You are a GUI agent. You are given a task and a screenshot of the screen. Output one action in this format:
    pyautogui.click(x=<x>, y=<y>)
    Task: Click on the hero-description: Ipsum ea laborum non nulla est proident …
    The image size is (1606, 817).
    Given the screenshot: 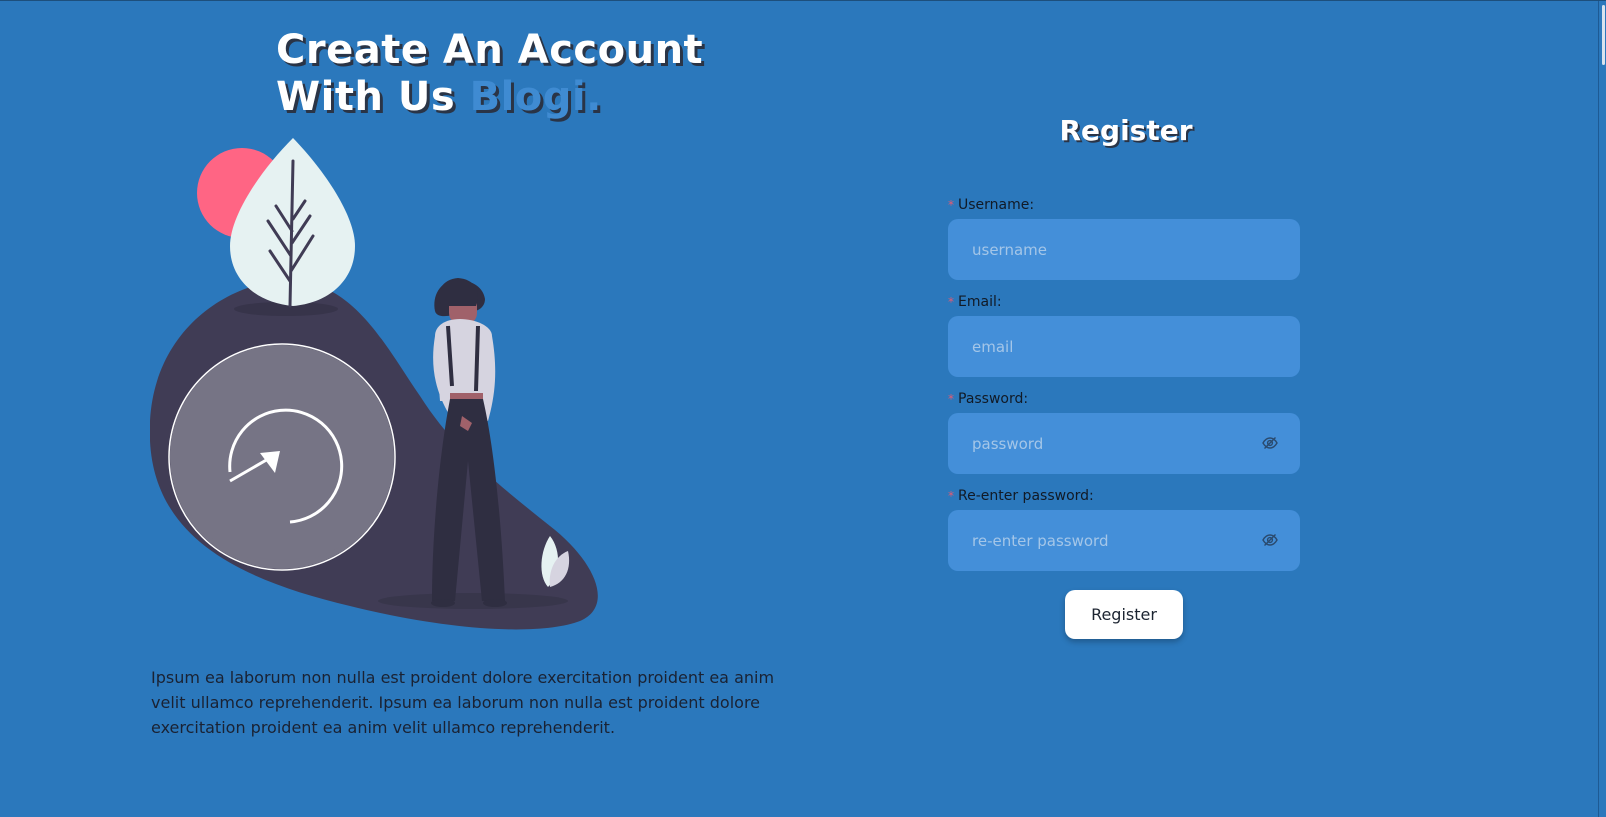 What is the action you would take?
    pyautogui.click(x=463, y=702)
    